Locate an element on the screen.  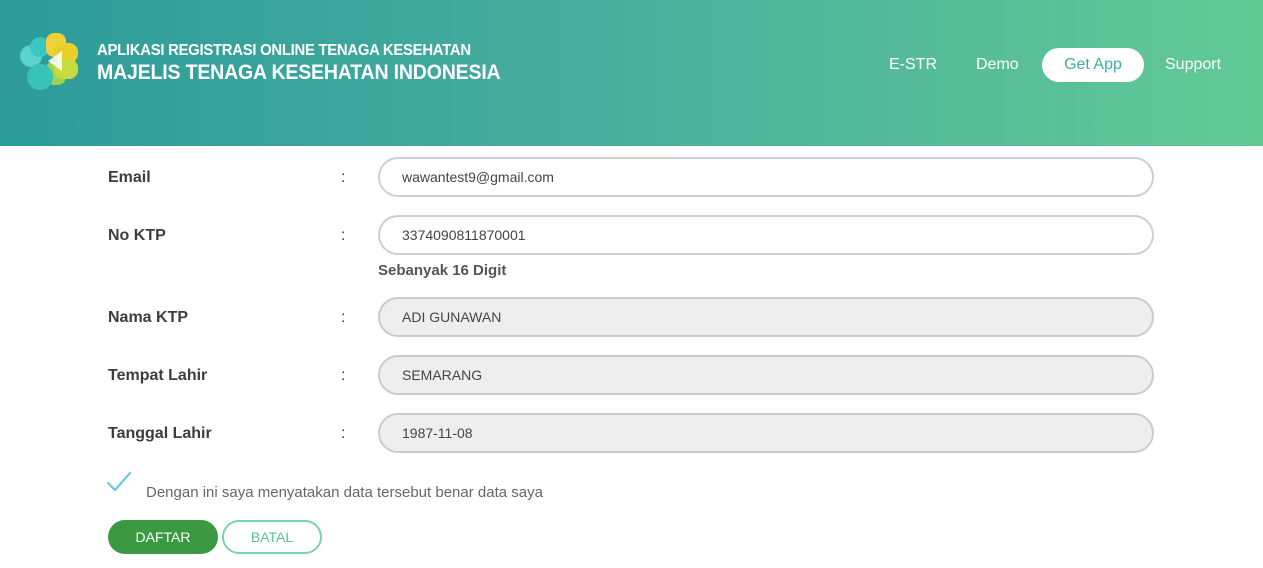
form-row-nama-ktp: Nama KTP : is located at coordinates (631, 318).